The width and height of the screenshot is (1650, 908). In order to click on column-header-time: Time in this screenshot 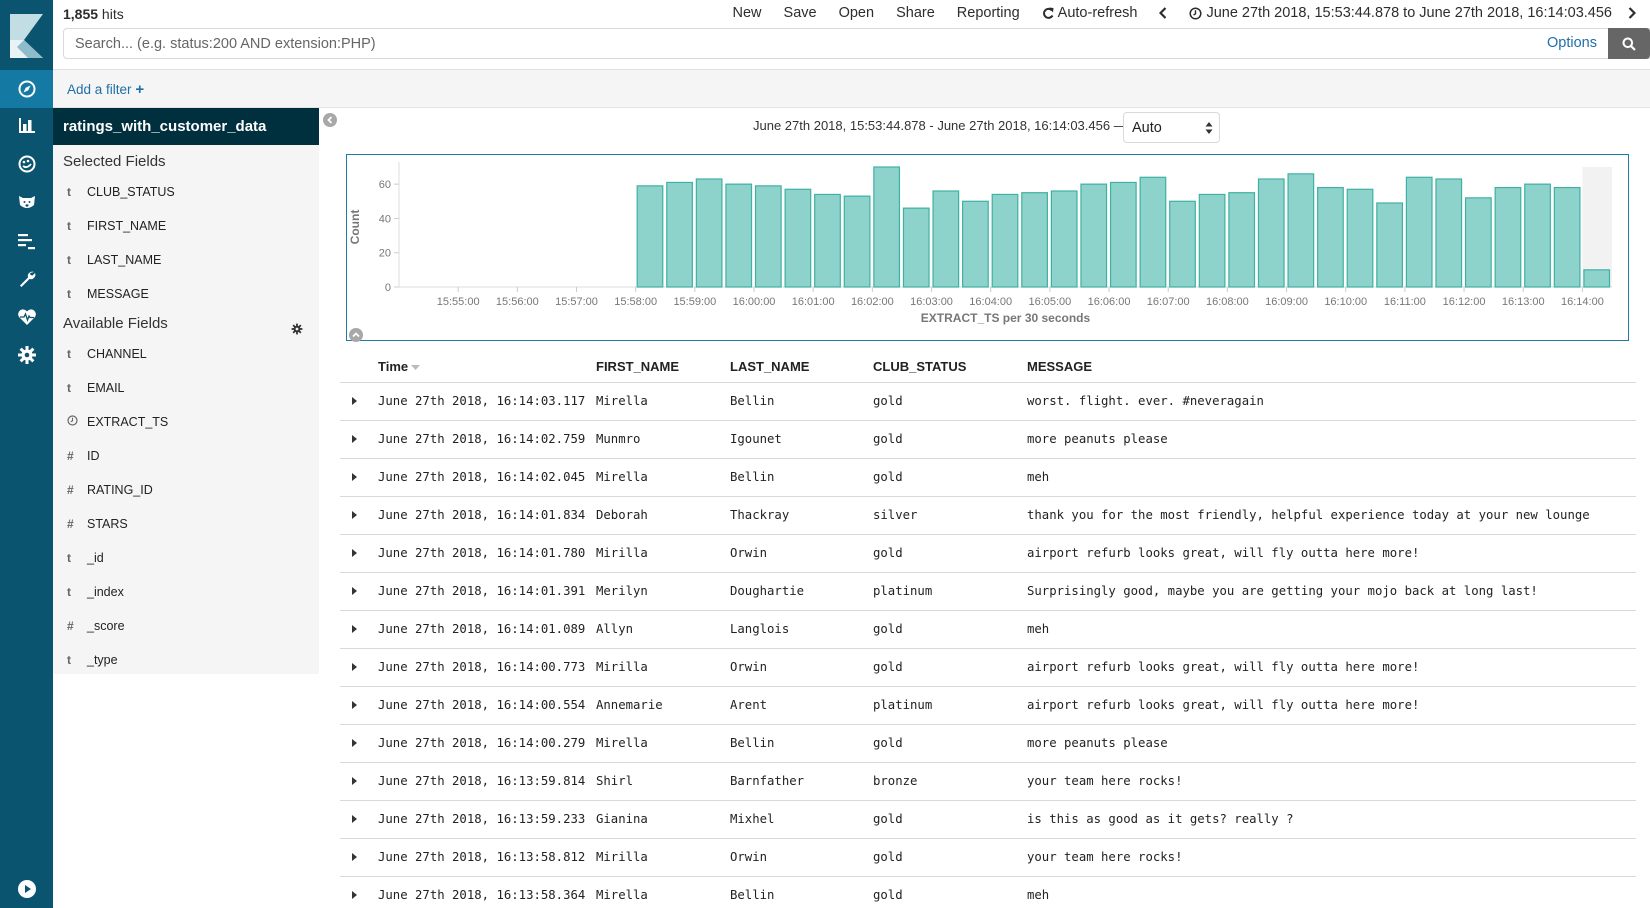, I will do `click(487, 367)`.